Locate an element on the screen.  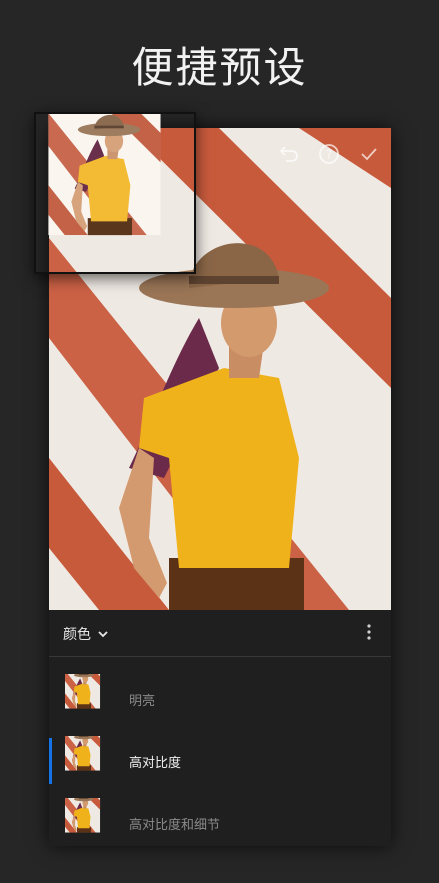
preset-label: 高对比度和细节 is located at coordinates (175, 825).